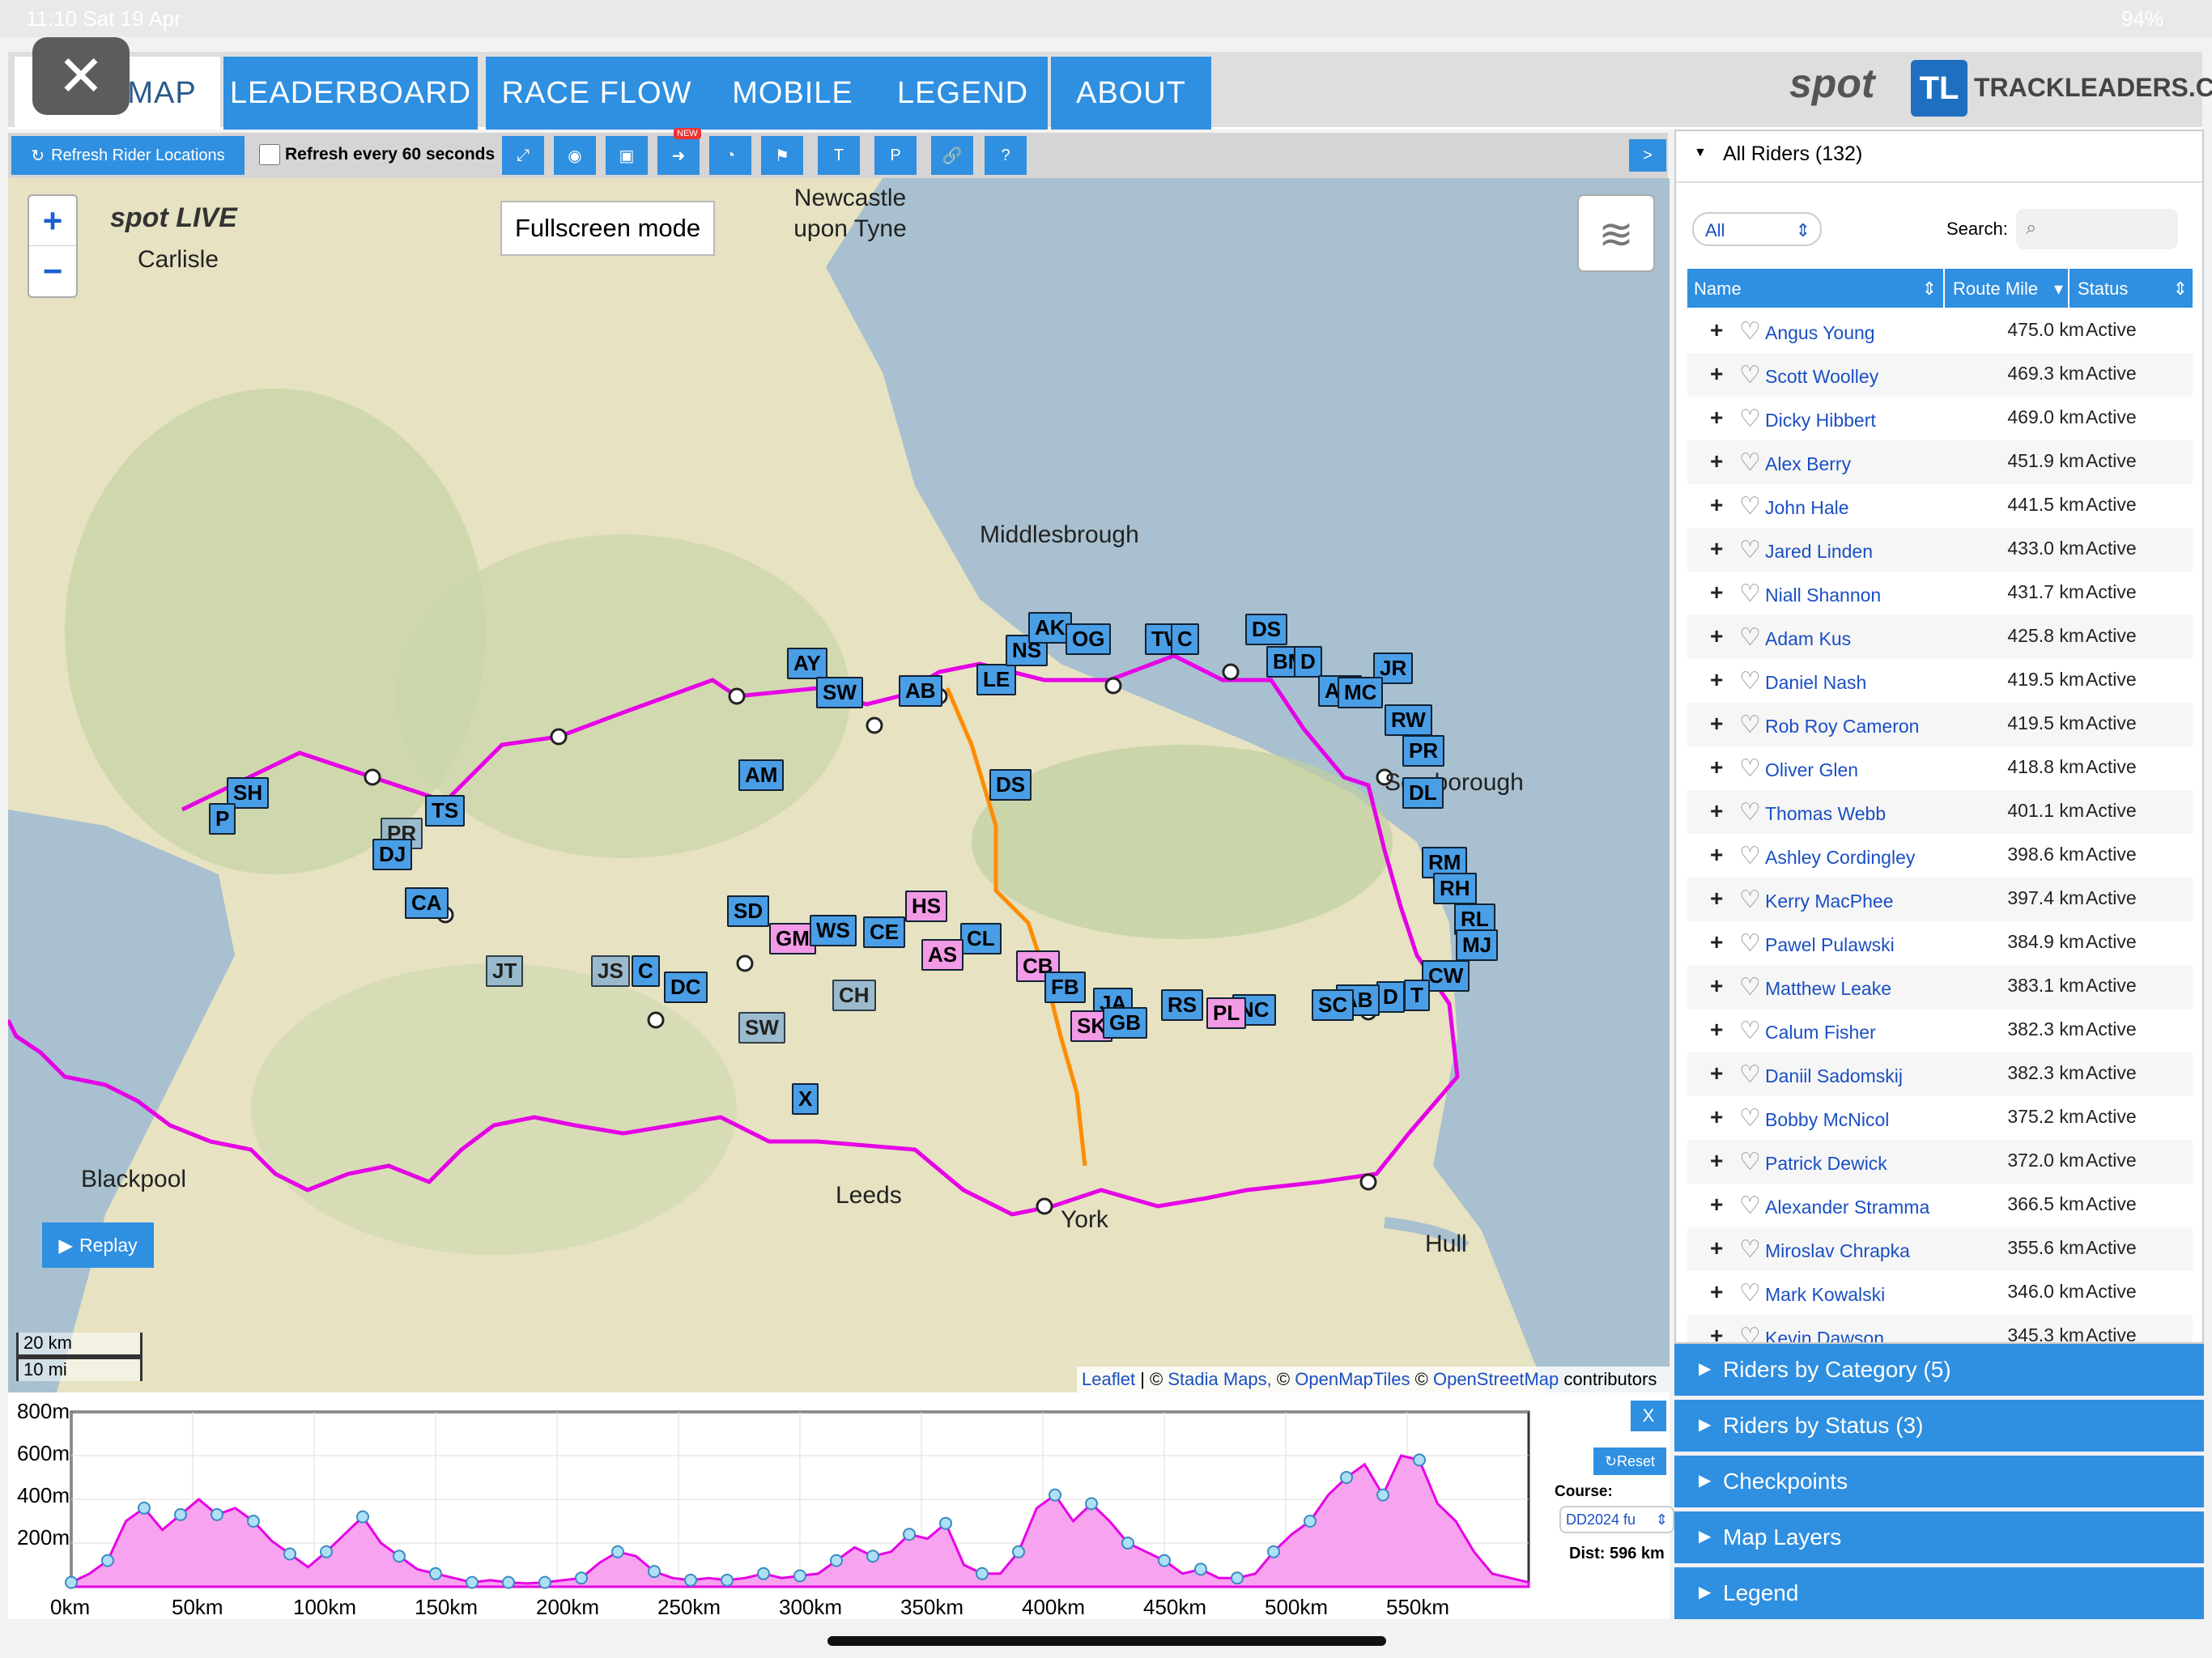  Describe the element at coordinates (1847, 1207) in the screenshot. I see `rider-name: Alexander Stramma` at that location.